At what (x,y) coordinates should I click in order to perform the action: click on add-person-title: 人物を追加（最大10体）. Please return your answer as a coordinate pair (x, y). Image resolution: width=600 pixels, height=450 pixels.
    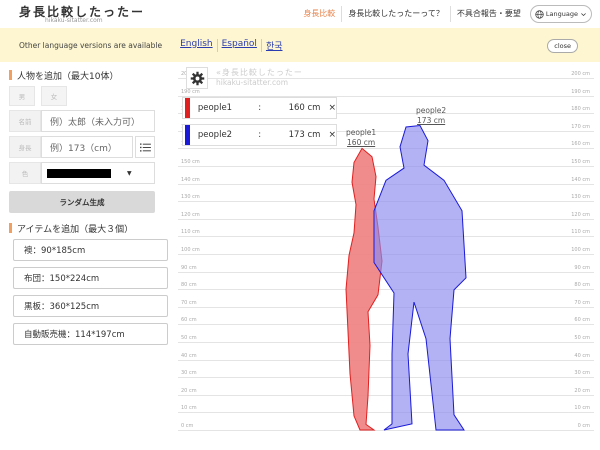
    Looking at the image, I should click on (93, 75).